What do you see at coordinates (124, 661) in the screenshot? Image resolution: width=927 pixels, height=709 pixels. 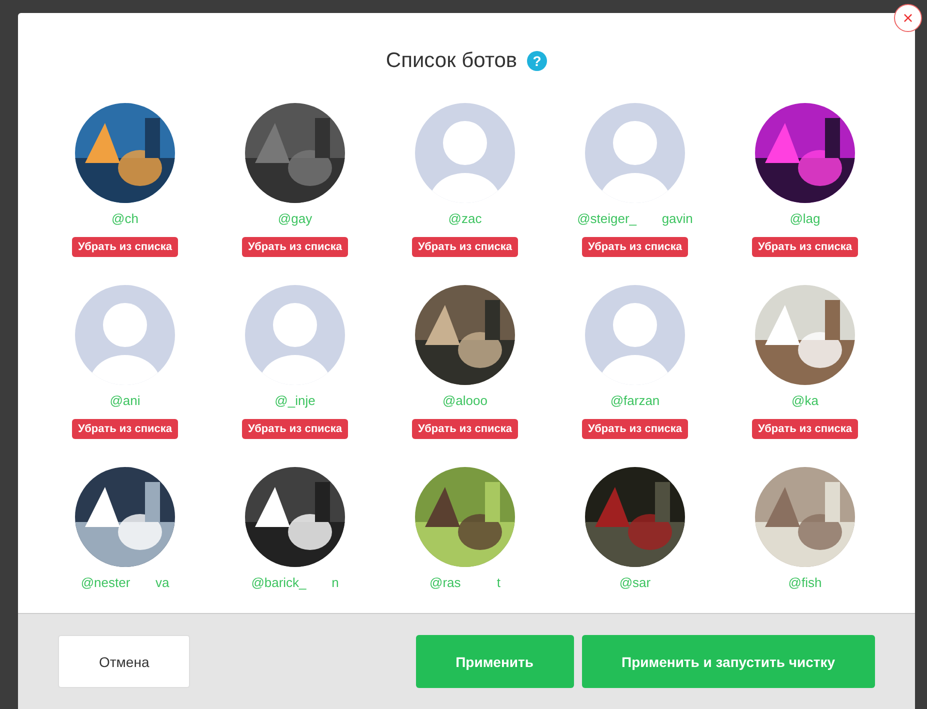 I see `cancel-button: Отмена` at bounding box center [124, 661].